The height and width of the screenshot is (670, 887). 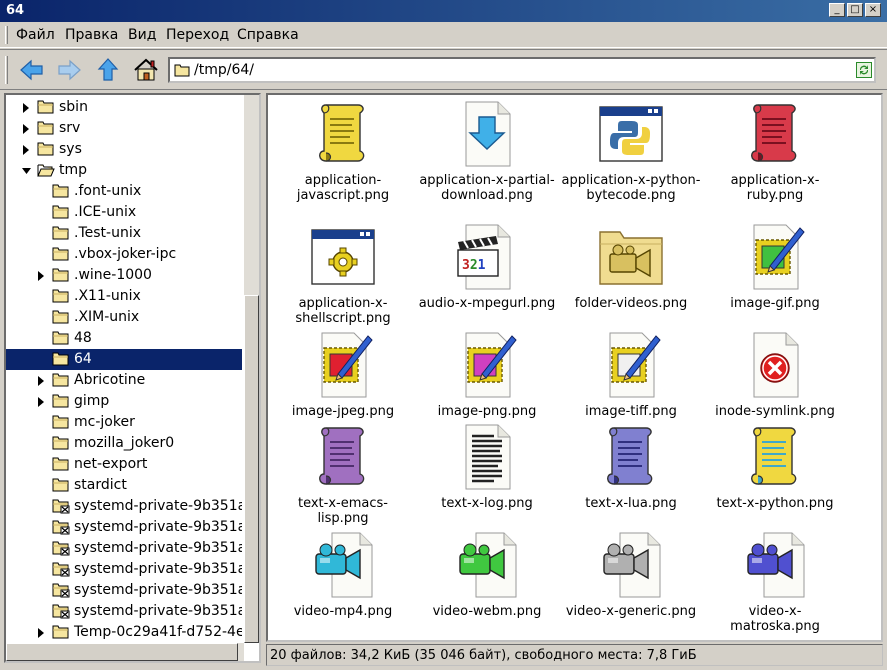 I want to click on tree-item-label: 48, so click(x=83, y=338).